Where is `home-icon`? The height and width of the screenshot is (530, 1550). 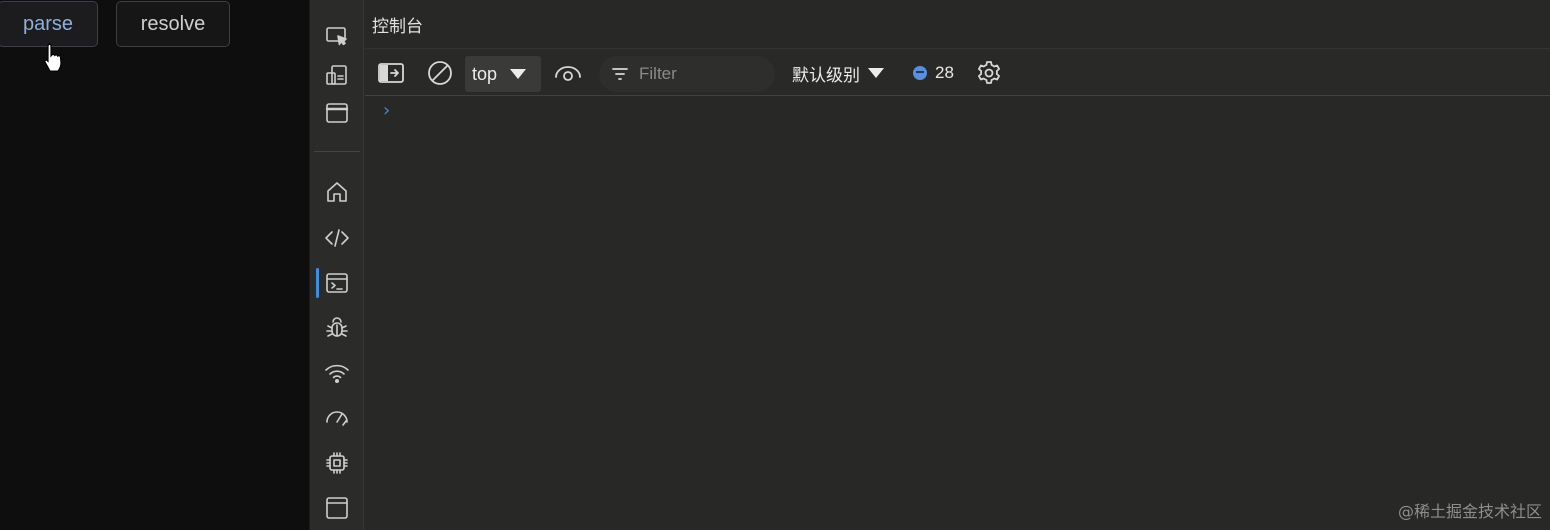
home-icon is located at coordinates (337, 192).